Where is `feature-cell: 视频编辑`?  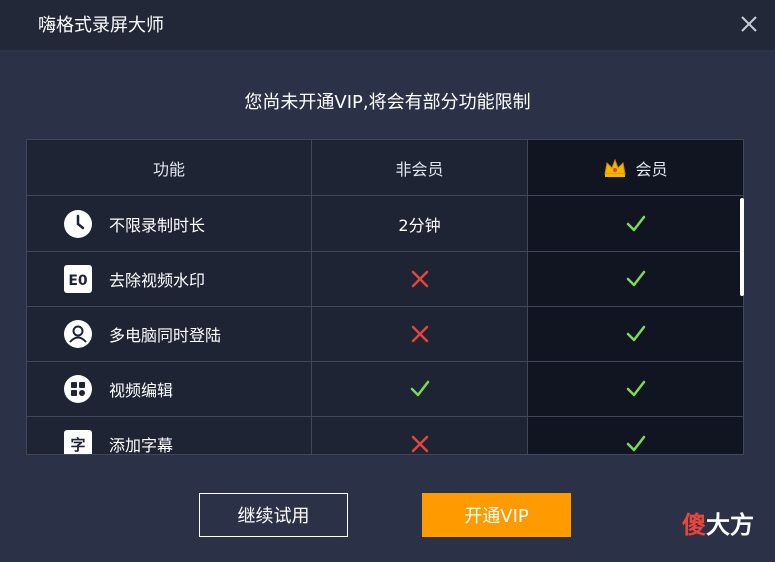 feature-cell: 视频编辑 is located at coordinates (169, 388).